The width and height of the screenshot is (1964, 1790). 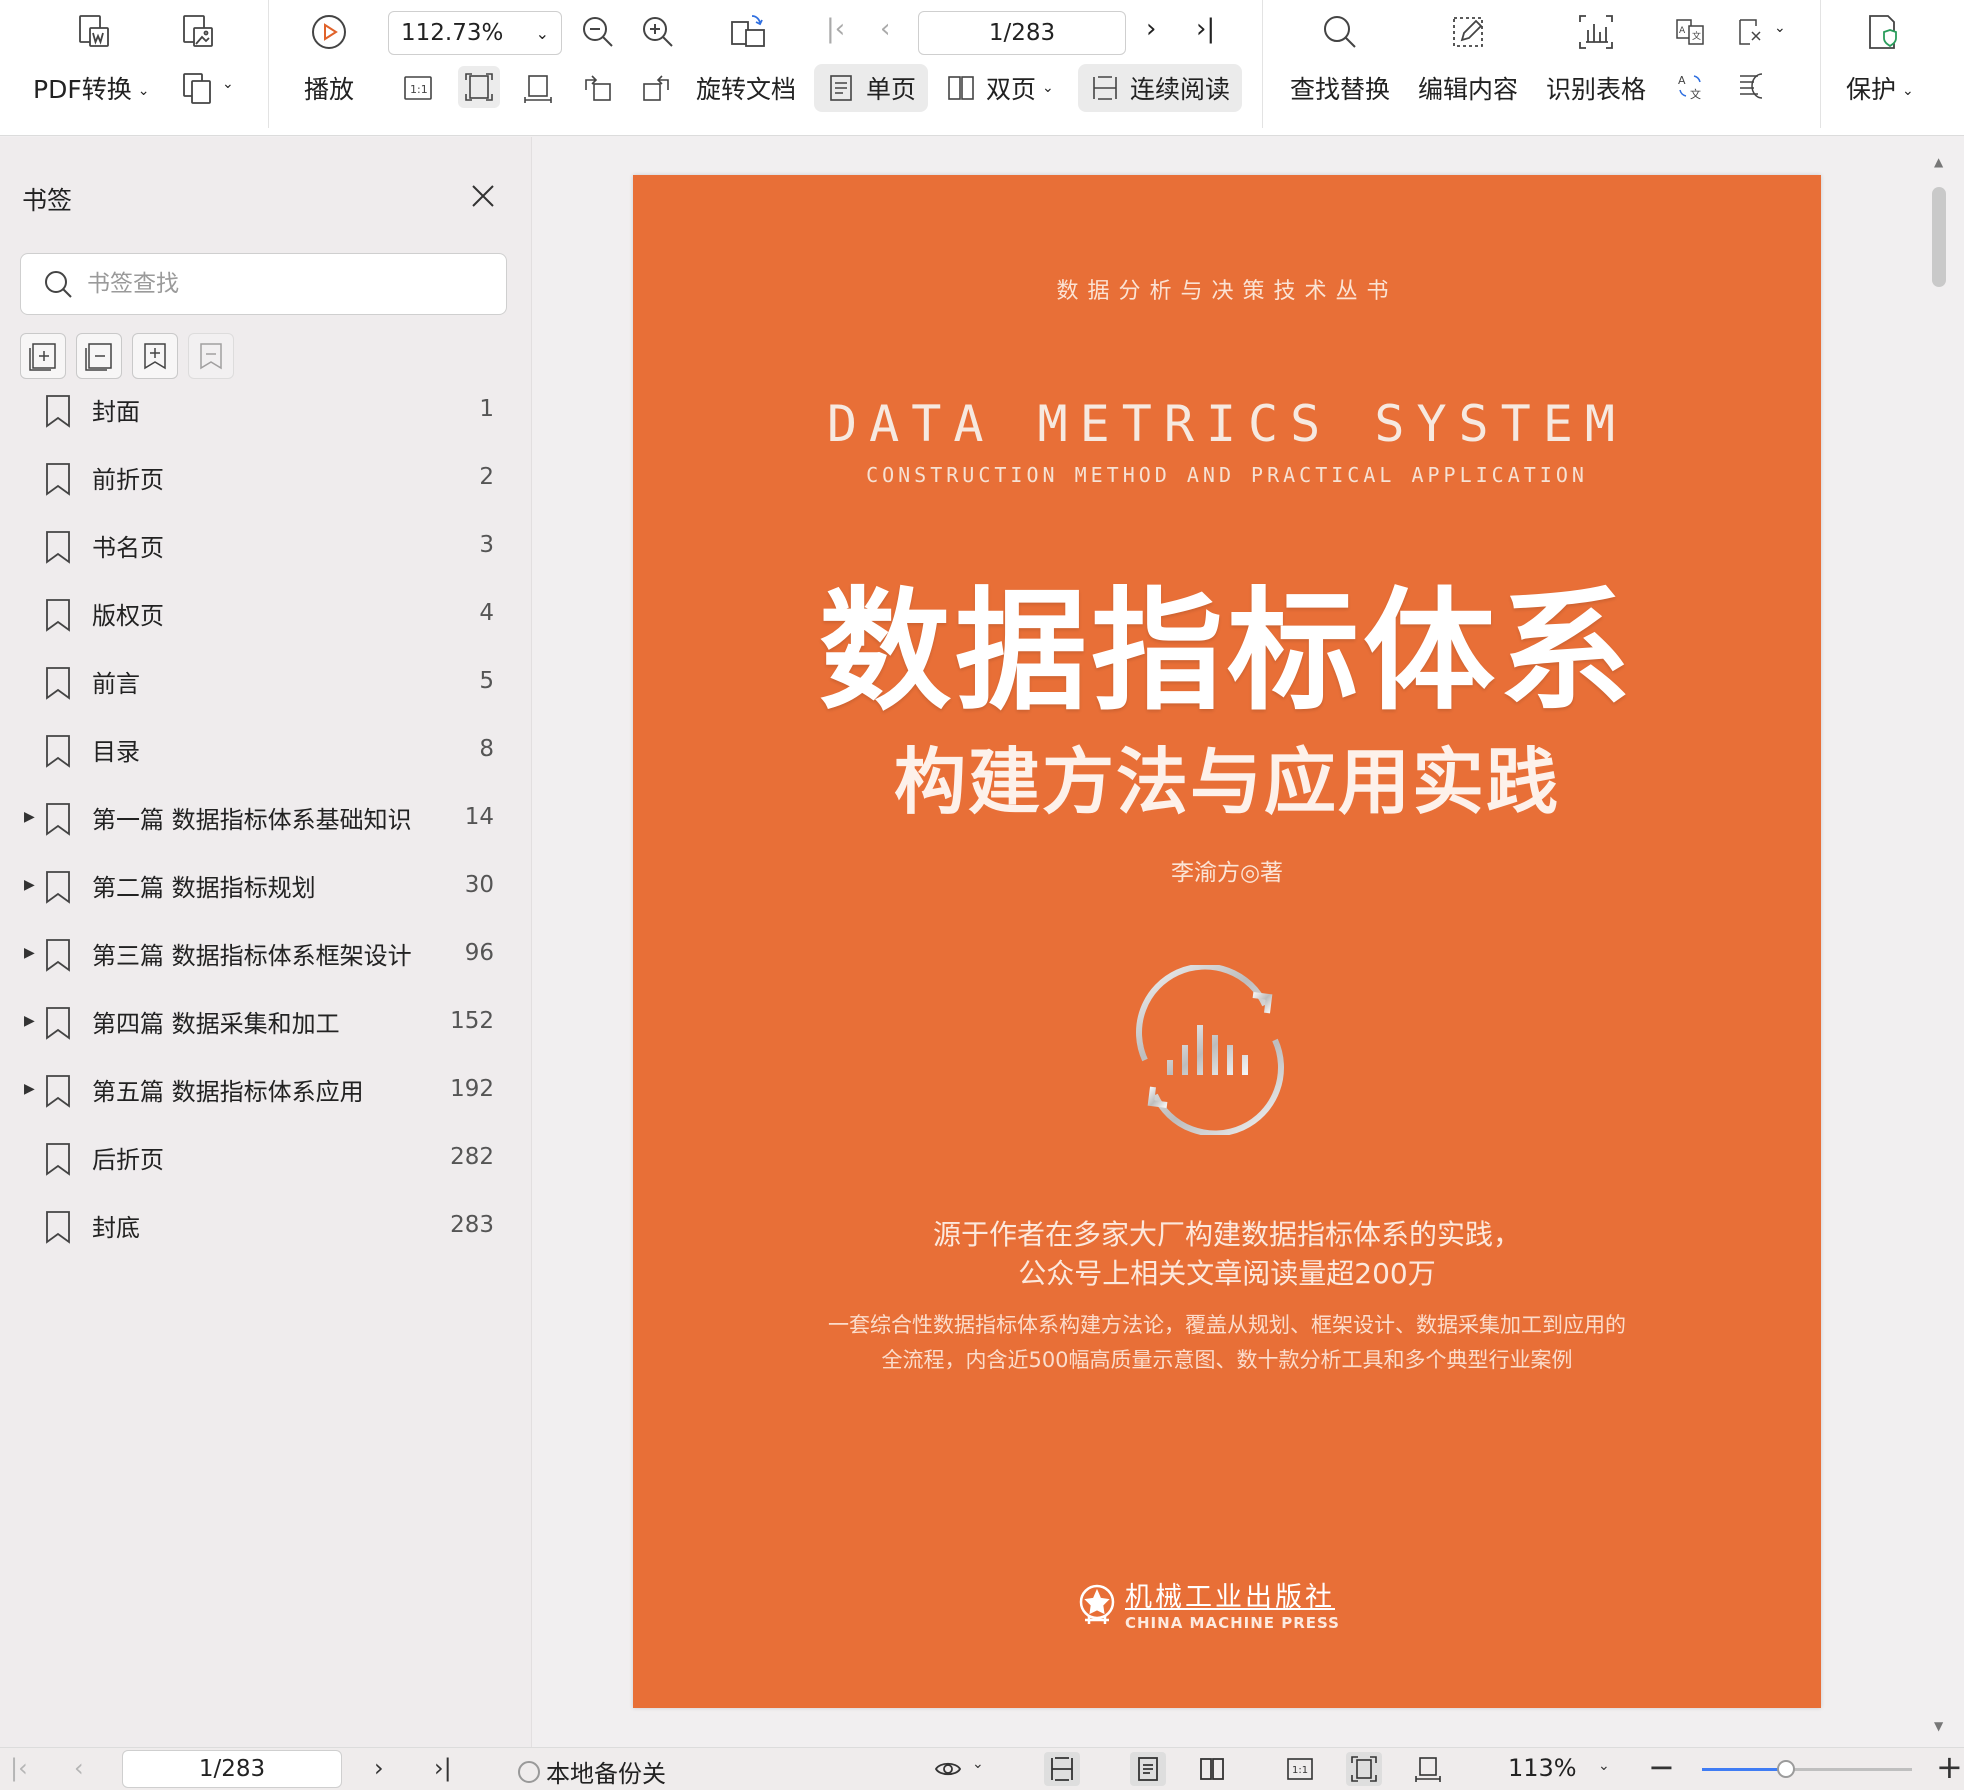 What do you see at coordinates (1661, 1767) in the screenshot?
I see `zoom-out-button: −` at bounding box center [1661, 1767].